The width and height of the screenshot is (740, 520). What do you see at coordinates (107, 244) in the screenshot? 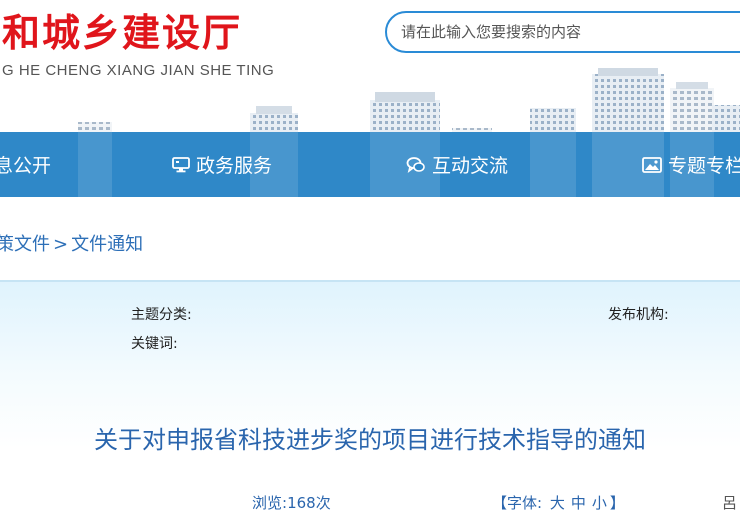
I see `breadcrumb-item-file-notices: 文件通知` at bounding box center [107, 244].